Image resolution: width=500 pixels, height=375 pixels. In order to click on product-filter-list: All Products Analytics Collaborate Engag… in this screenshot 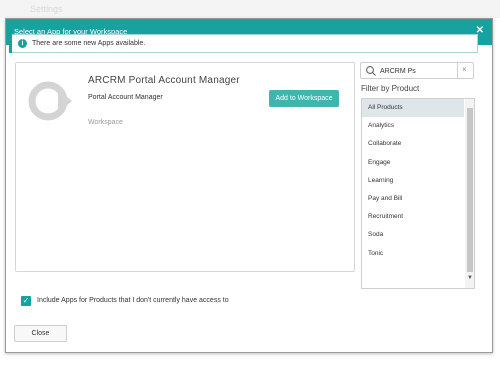, I will do `click(418, 193)`.